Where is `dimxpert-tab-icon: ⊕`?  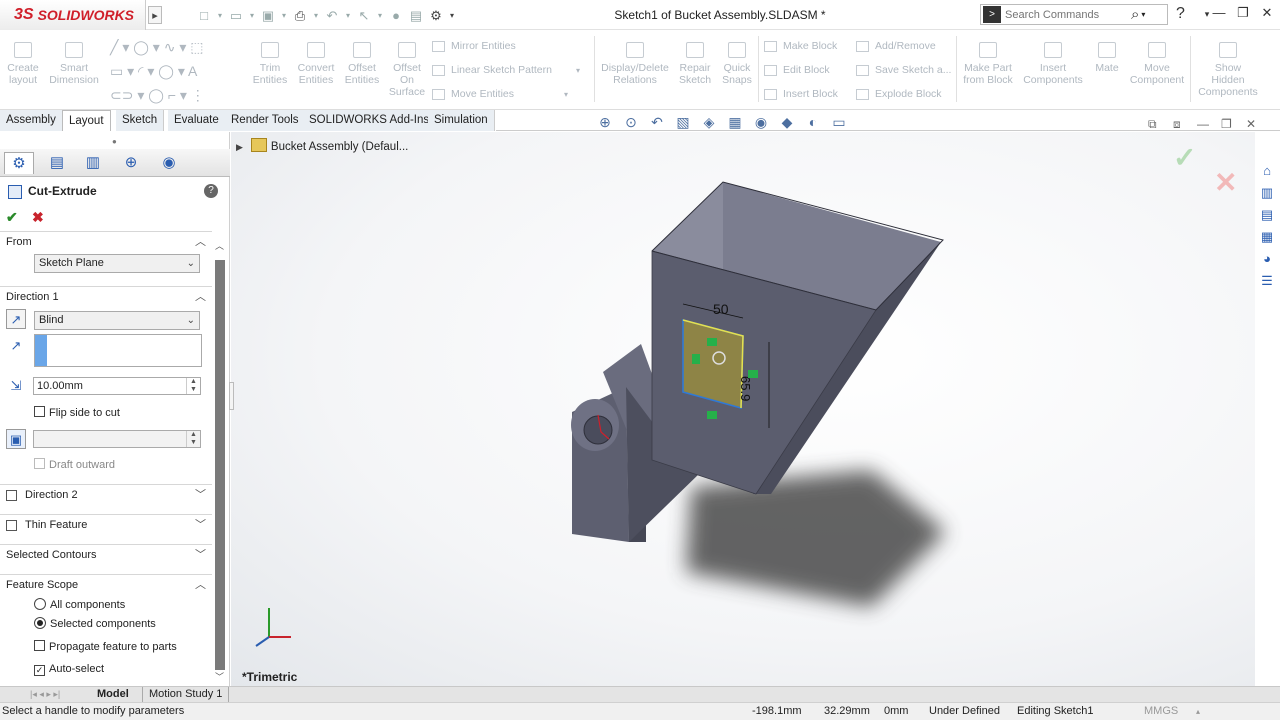
dimxpert-tab-icon: ⊕ is located at coordinates (131, 163).